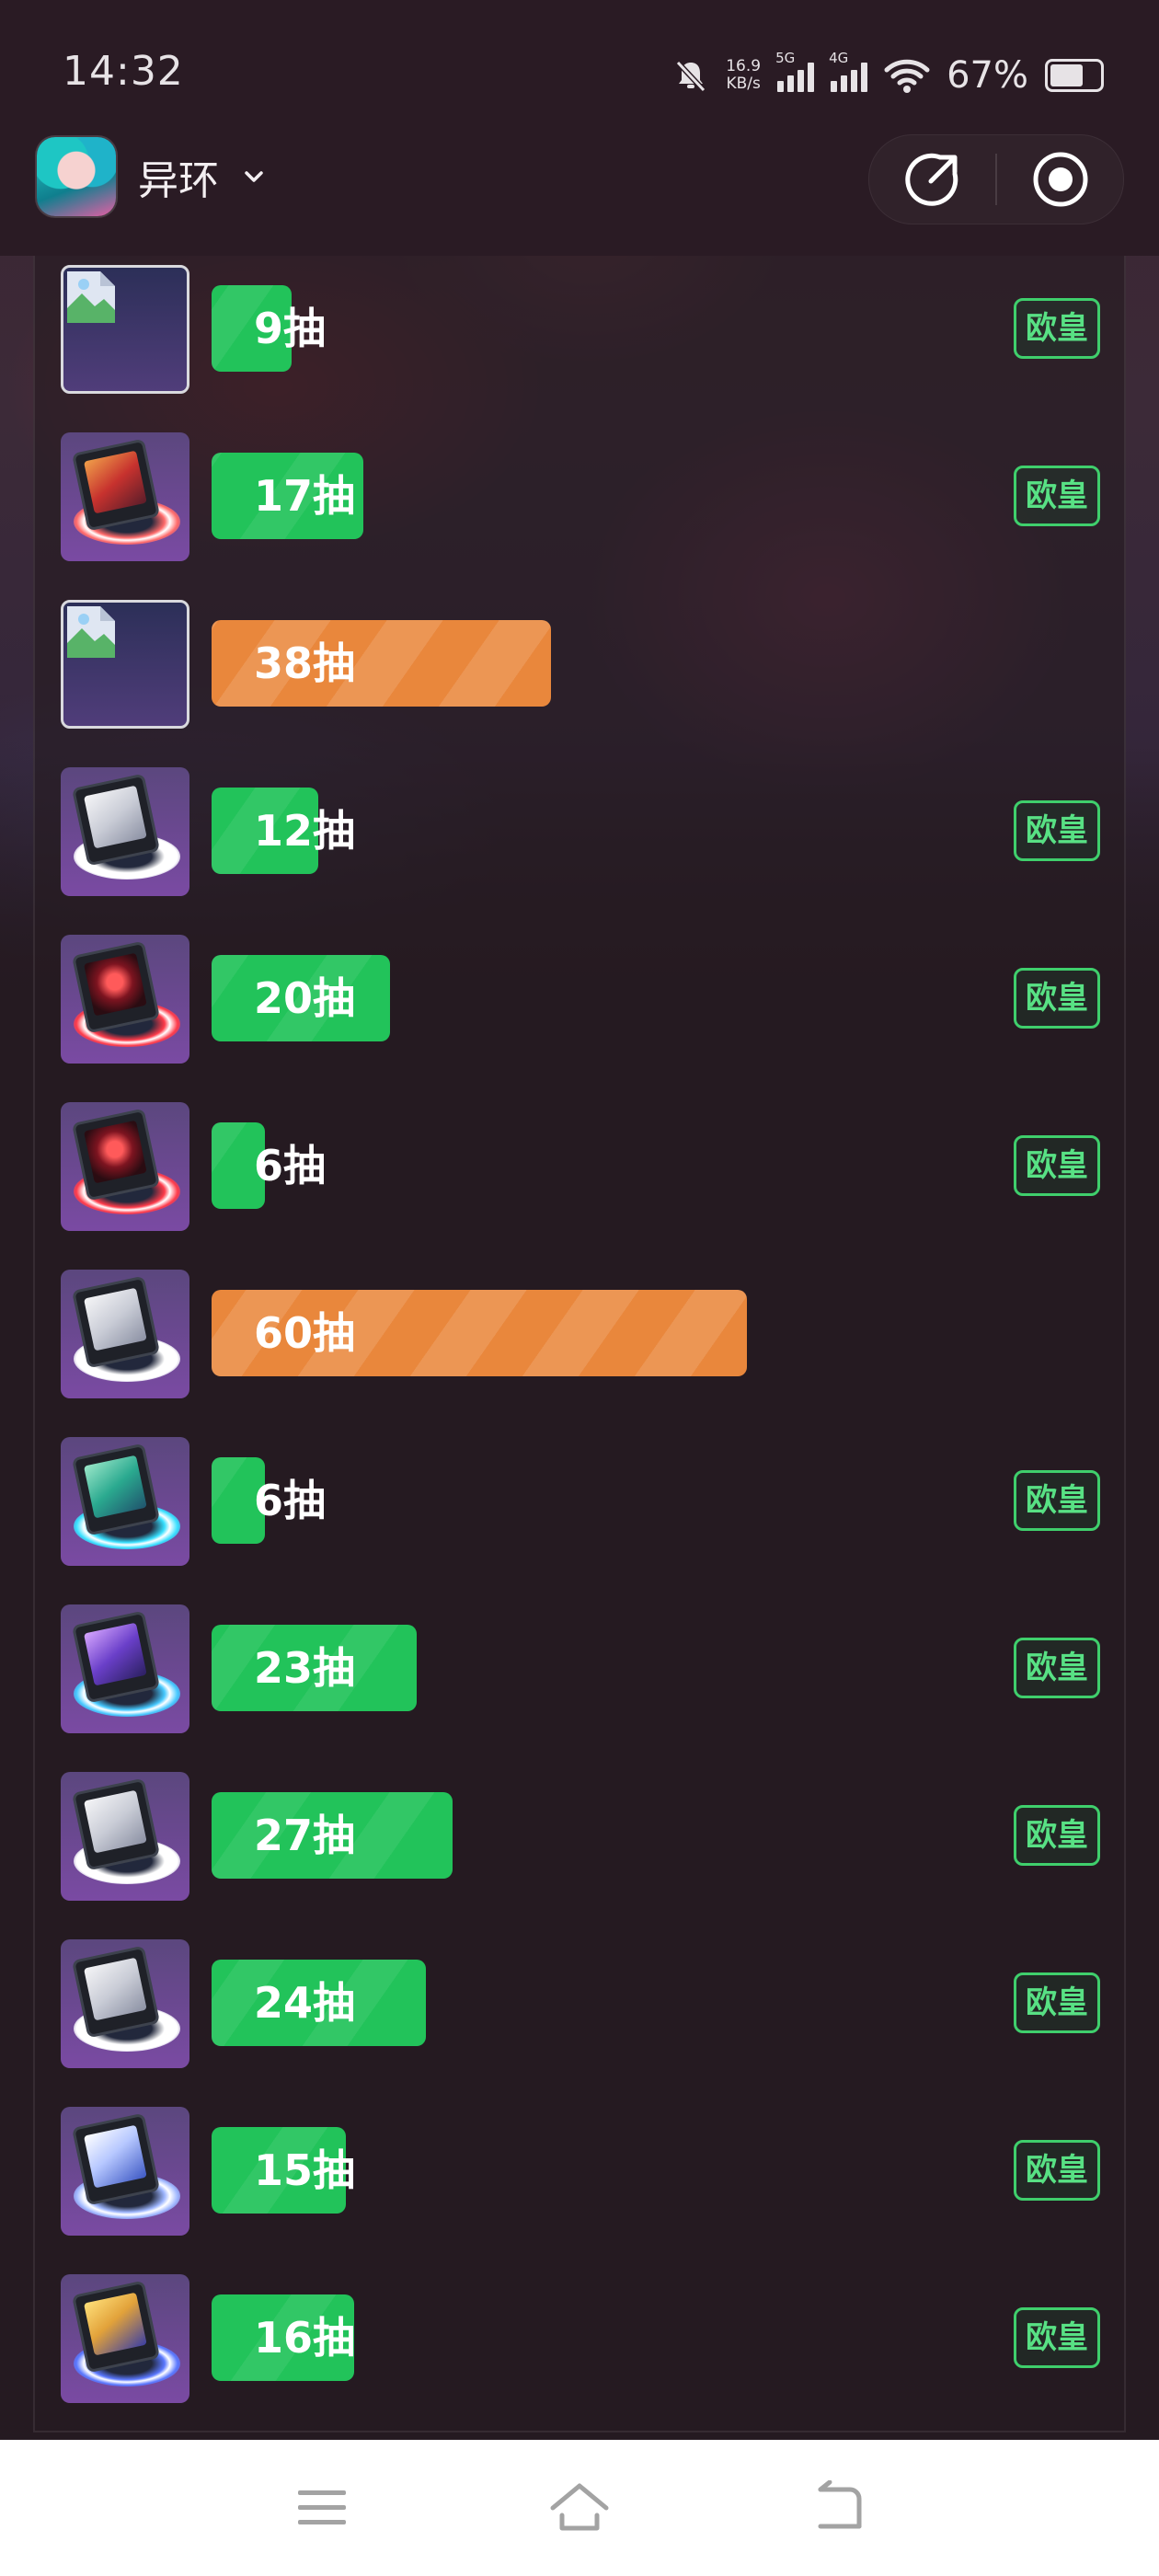 The height and width of the screenshot is (2576, 1159). I want to click on pull-count-label: 24抽, so click(305, 2003).